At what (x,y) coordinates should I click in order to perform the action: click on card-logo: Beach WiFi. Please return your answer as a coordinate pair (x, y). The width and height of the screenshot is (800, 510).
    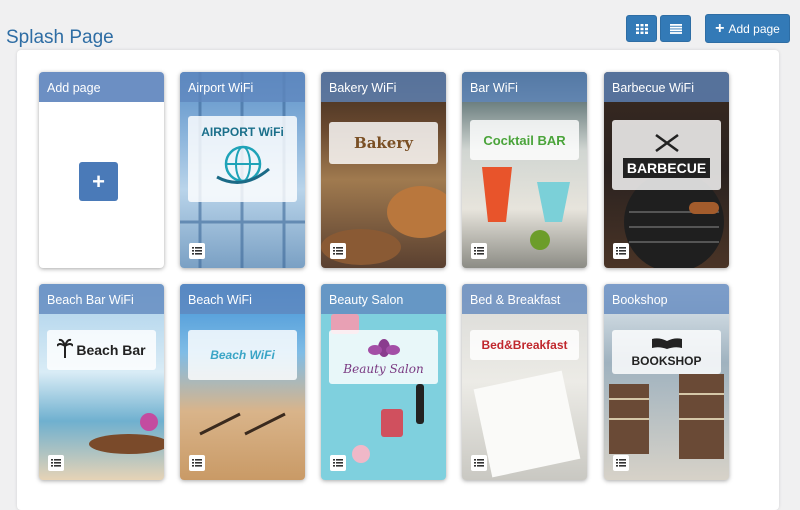
    Looking at the image, I should click on (242, 355).